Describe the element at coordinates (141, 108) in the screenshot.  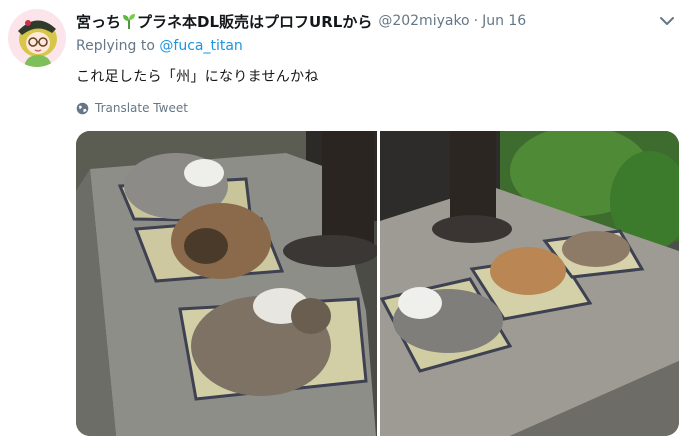
I see `translate-label: Translate Tweet` at that location.